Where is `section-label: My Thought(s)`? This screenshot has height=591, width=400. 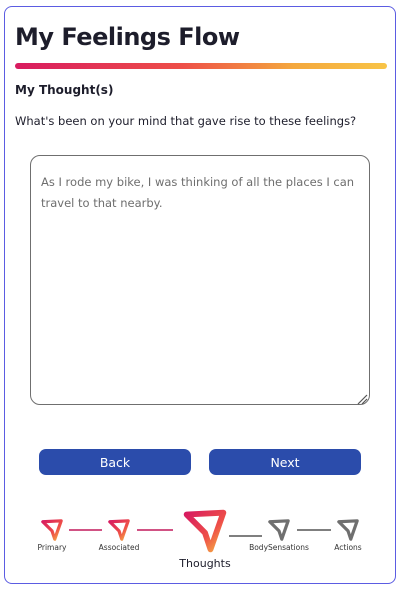
section-label: My Thought(s) is located at coordinates (64, 90).